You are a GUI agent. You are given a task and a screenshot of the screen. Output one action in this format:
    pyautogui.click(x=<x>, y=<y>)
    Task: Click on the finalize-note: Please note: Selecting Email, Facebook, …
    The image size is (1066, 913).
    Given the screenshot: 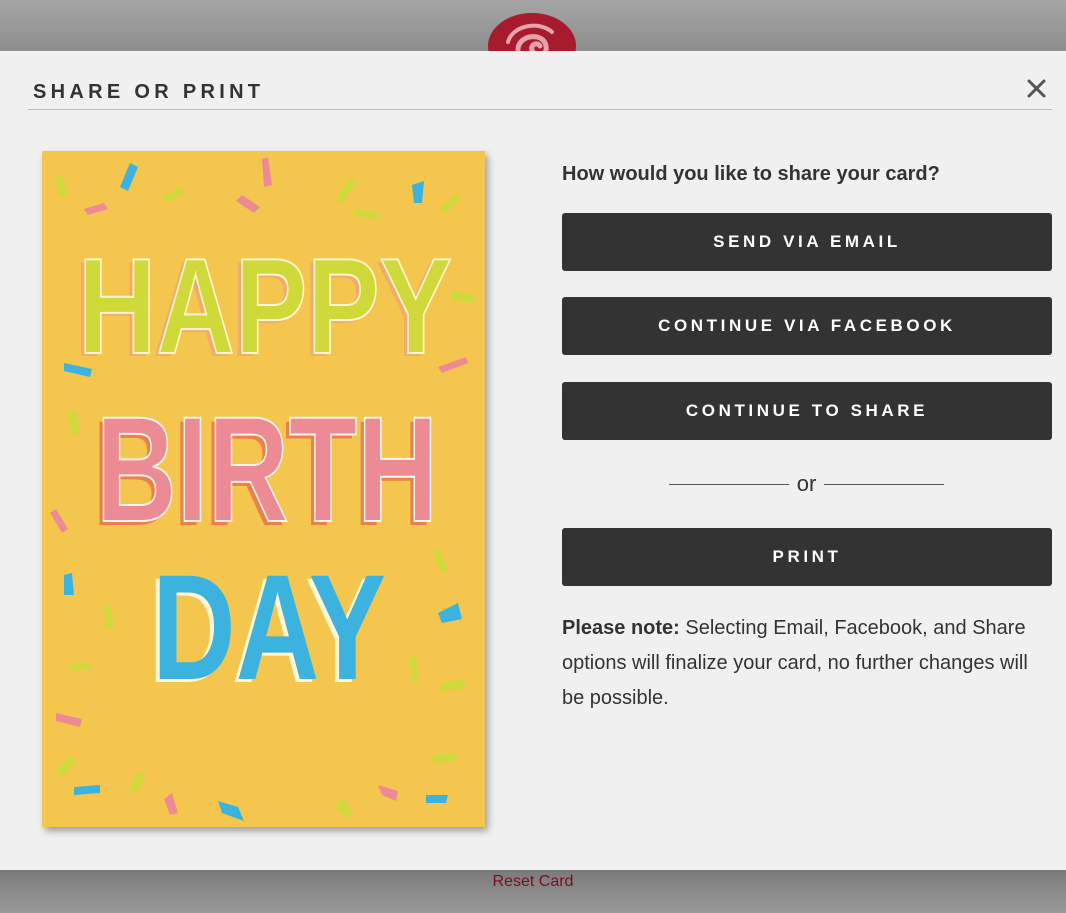 What is the action you would take?
    pyautogui.click(x=807, y=663)
    